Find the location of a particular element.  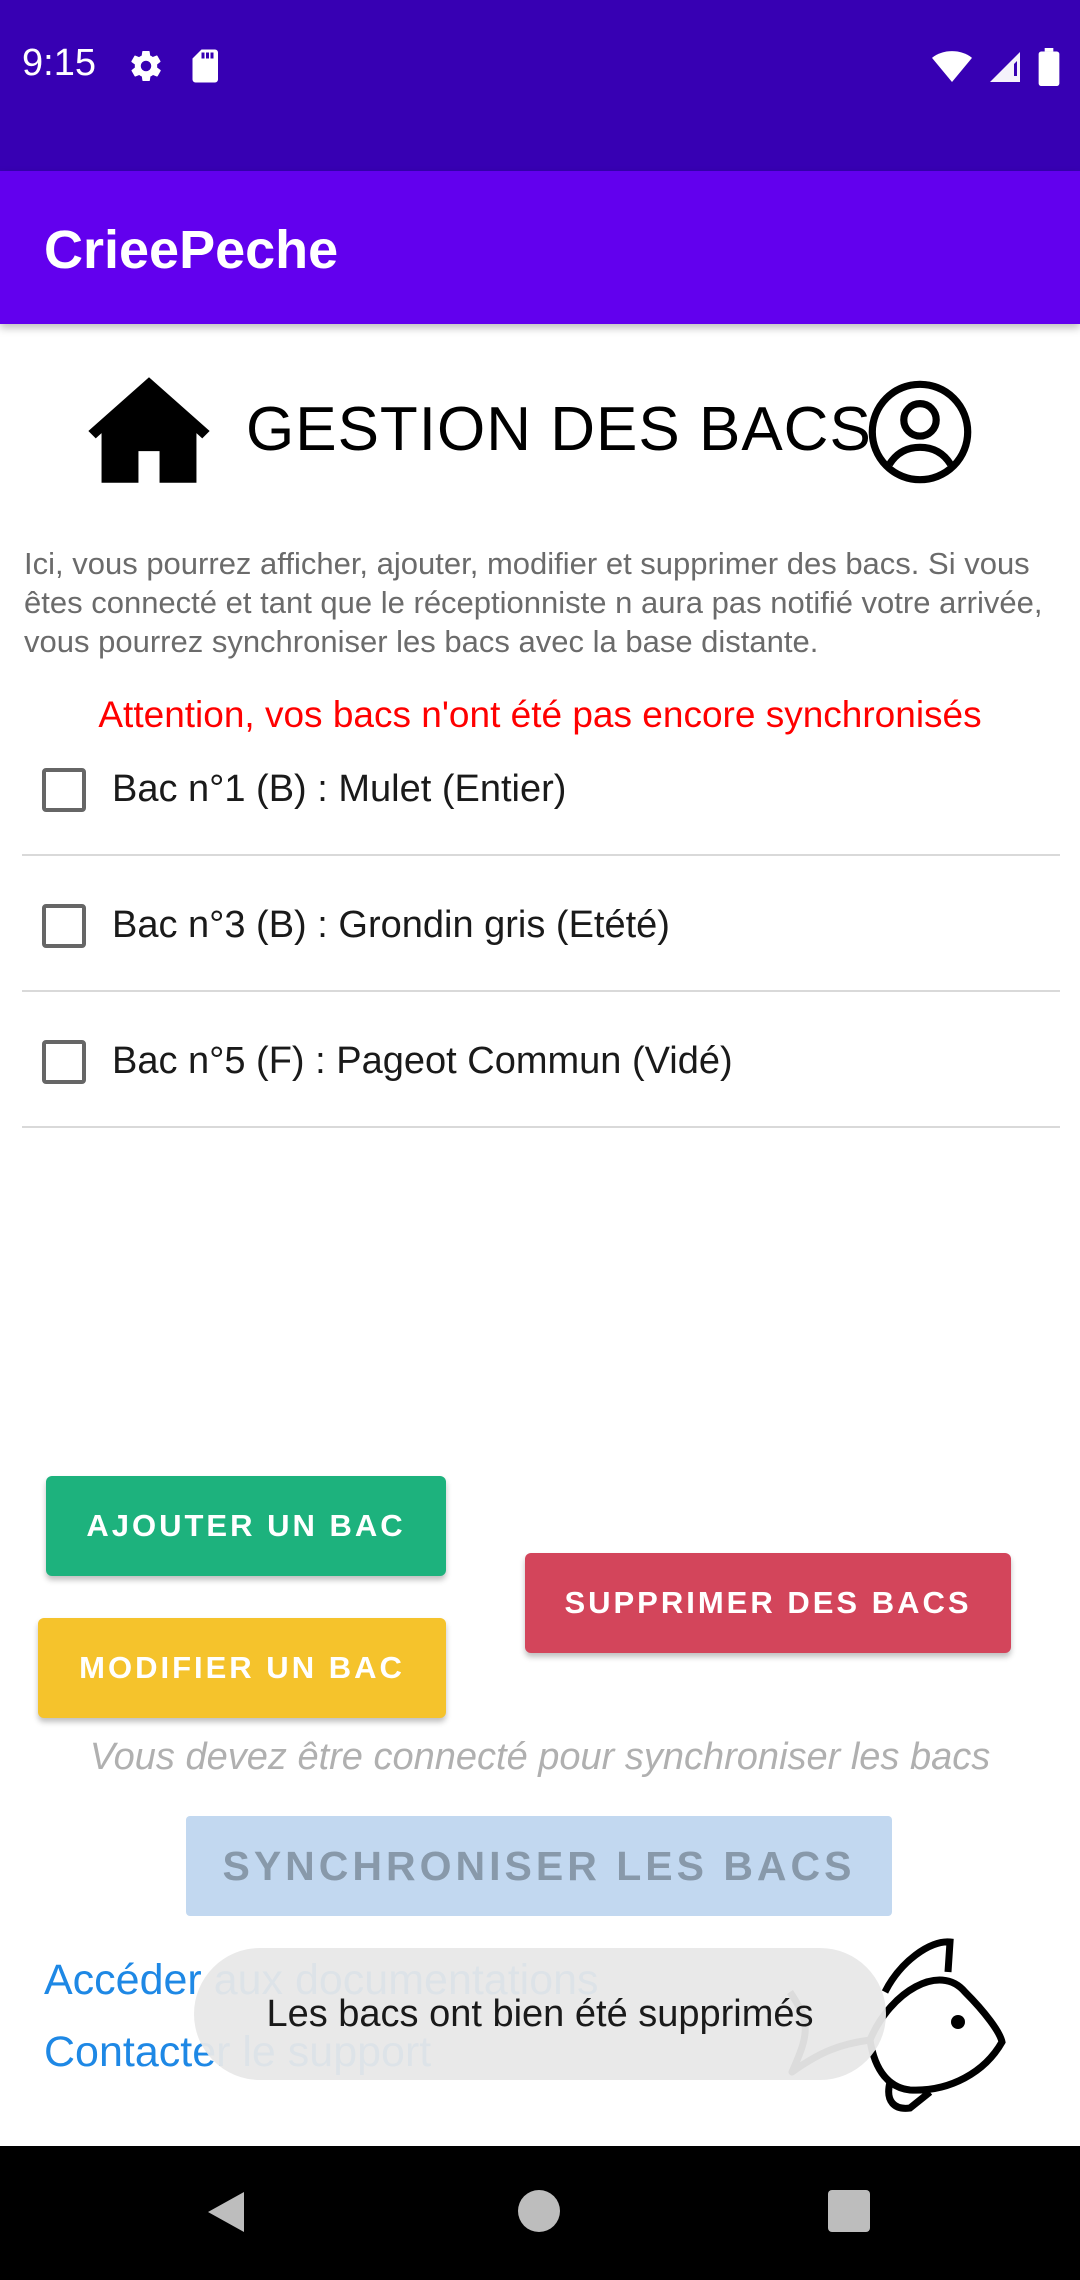

page-title: GESTION DES BACS is located at coordinates (559, 429).